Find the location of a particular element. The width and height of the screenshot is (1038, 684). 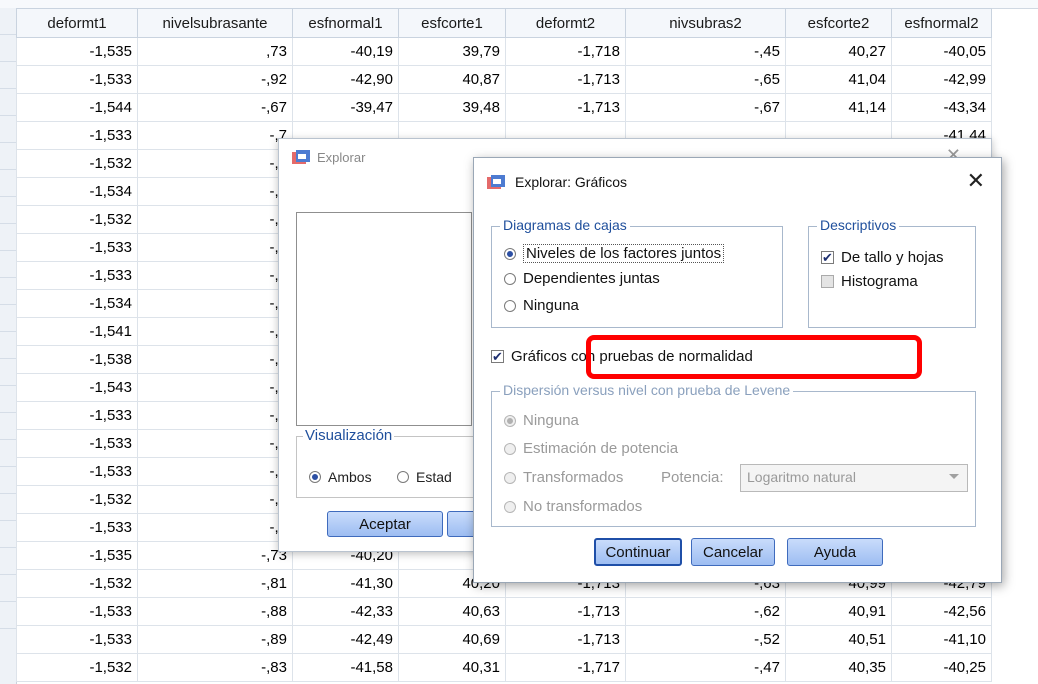

table-cell: 40,91 is located at coordinates (838, 611).